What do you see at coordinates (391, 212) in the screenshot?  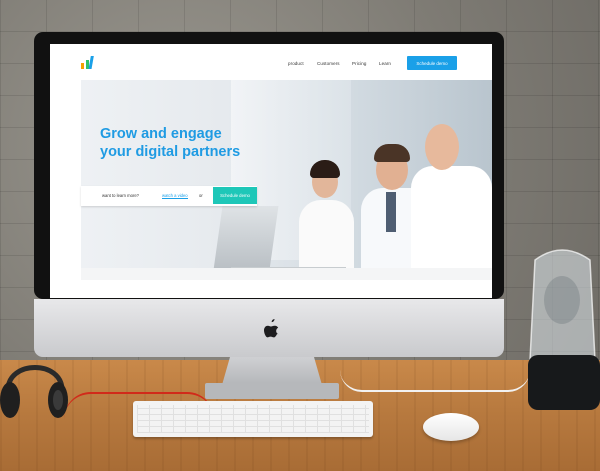 I see `person-tie` at bounding box center [391, 212].